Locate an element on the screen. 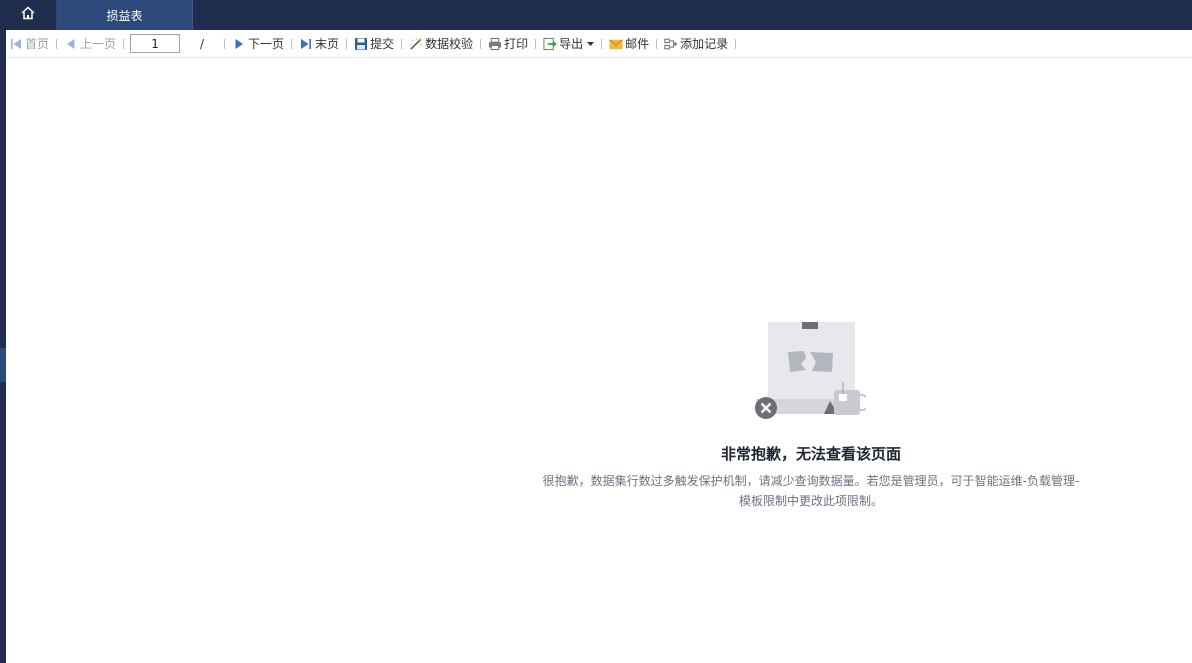  home-icon is located at coordinates (28, 15).